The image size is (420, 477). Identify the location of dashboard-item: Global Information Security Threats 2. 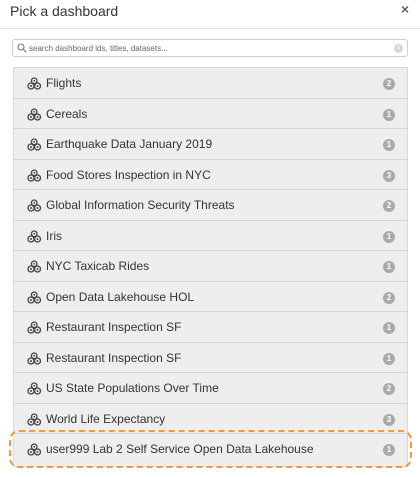
(210, 205).